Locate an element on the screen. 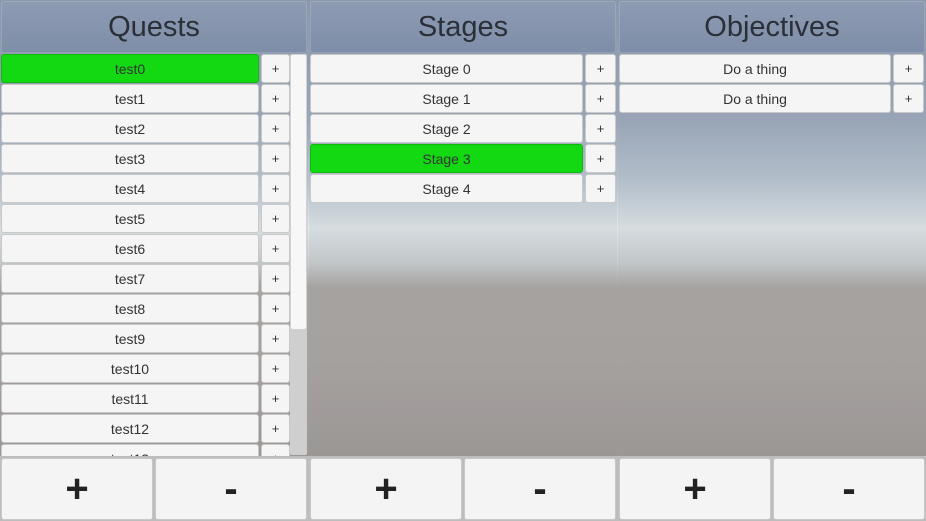 The width and height of the screenshot is (926, 521). quests-item-button: test5 is located at coordinates (130, 218).